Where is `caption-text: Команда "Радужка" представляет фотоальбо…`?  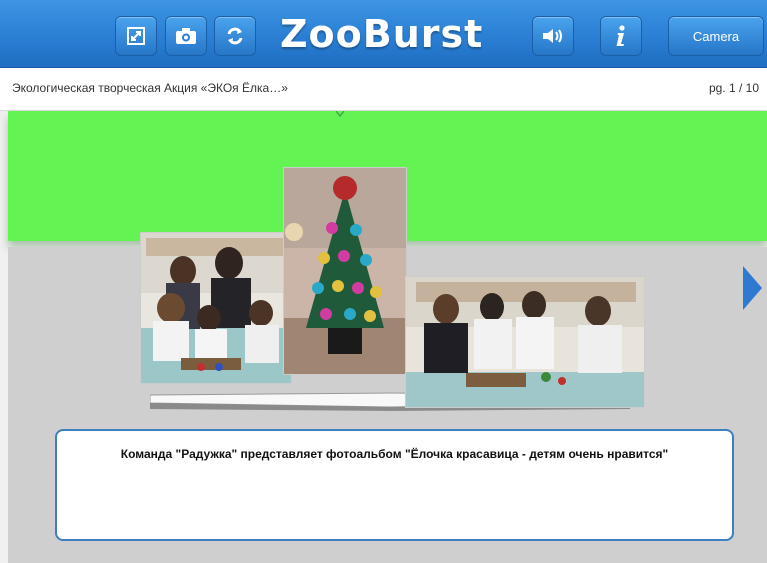 caption-text: Команда "Радужка" представляет фотоальбо… is located at coordinates (394, 454).